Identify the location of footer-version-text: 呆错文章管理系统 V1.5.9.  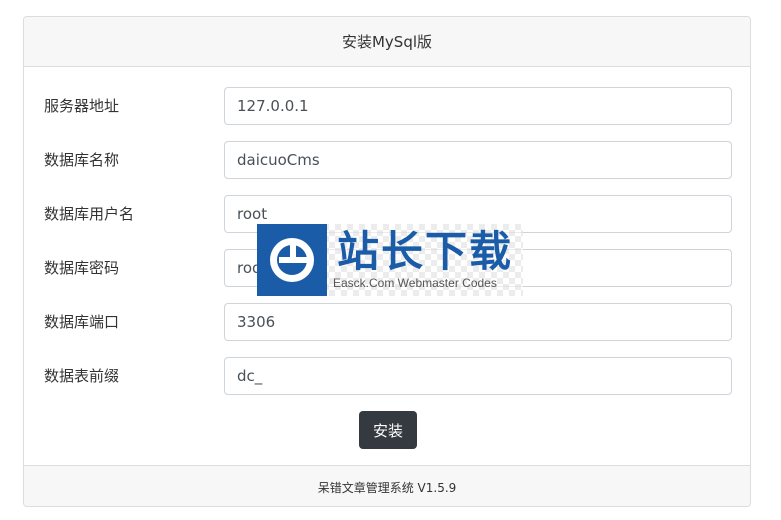
(387, 487).